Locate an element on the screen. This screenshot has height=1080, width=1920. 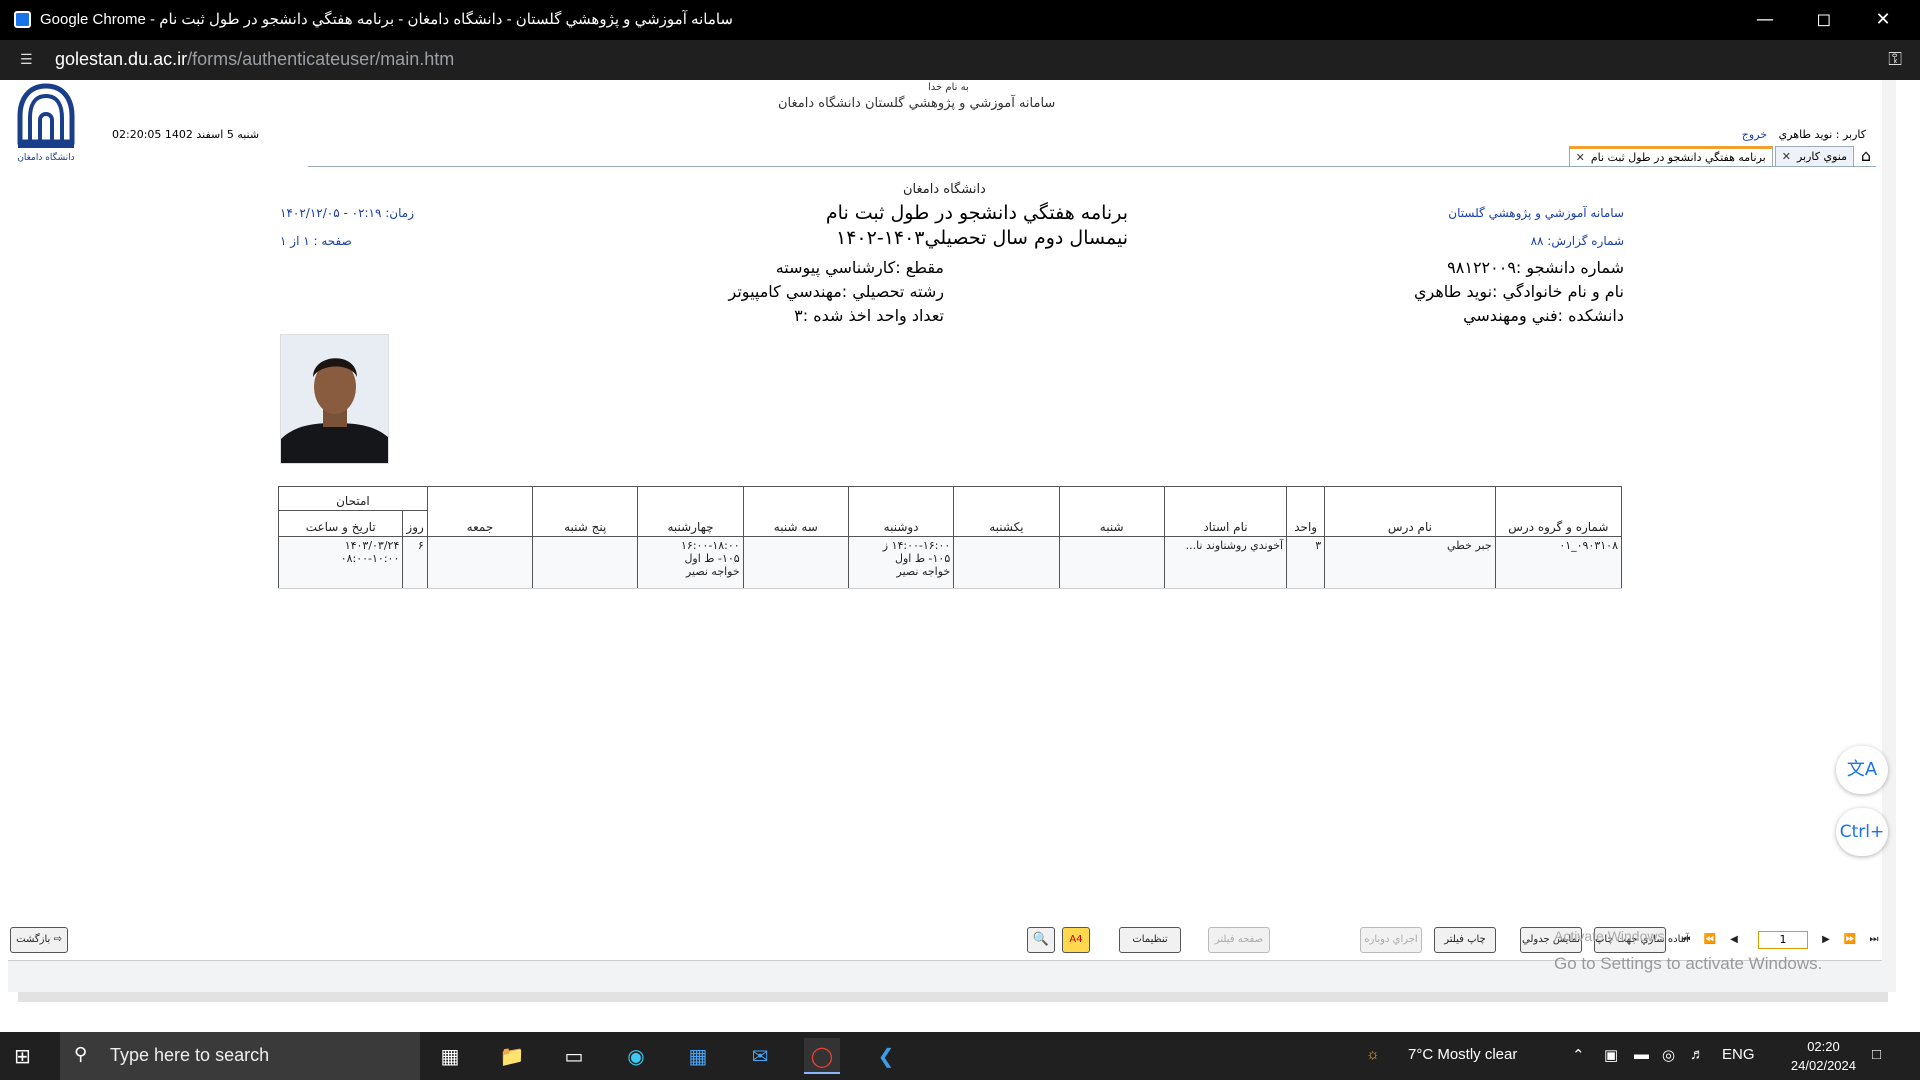
home-icon: ⌂ is located at coordinates (1866, 156).